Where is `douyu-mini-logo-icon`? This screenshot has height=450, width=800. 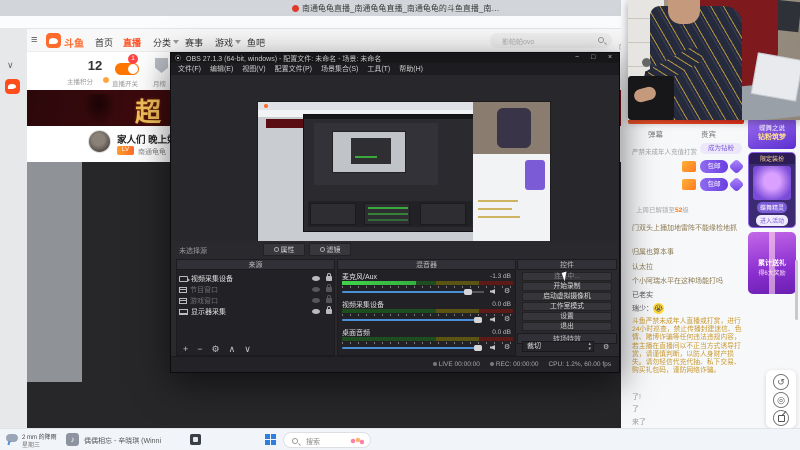 douyu-mini-logo-icon is located at coordinates (12, 86).